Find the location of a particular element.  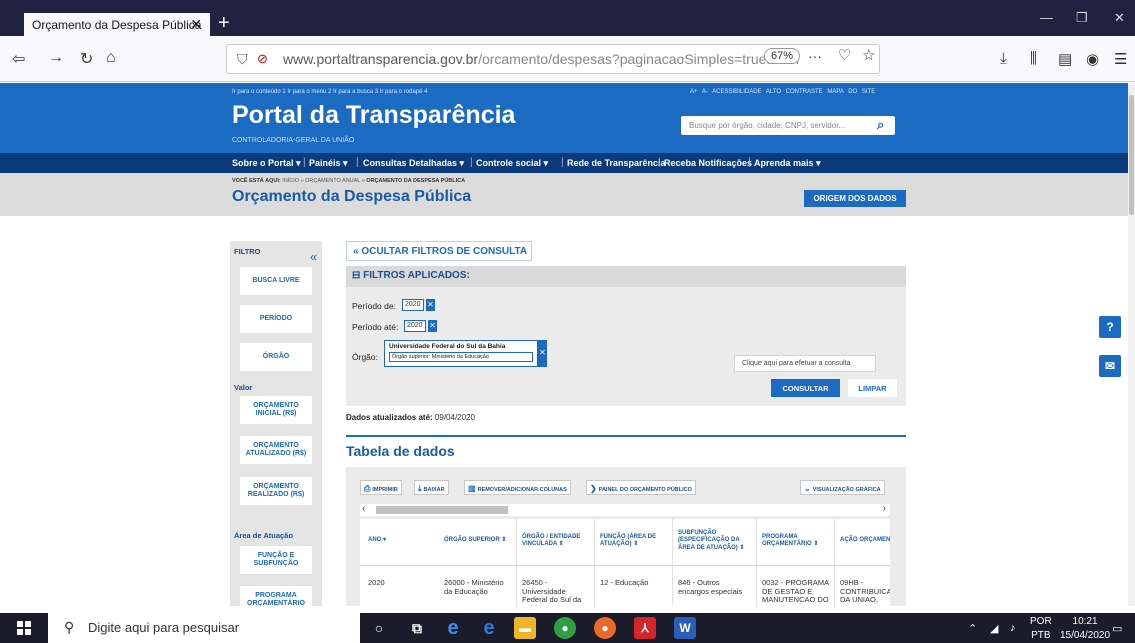

download-button: ⤓ BAIXAR is located at coordinates (431, 487).